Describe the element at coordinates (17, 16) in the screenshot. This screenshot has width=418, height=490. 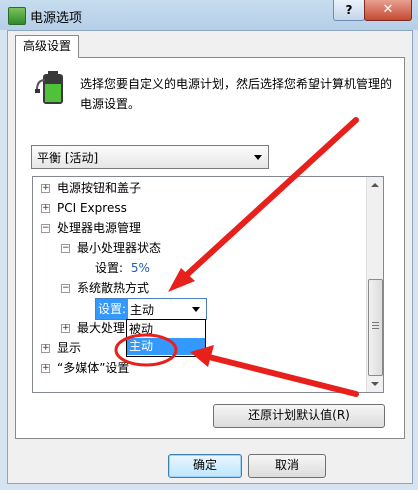
I see `power-options-icon` at that location.